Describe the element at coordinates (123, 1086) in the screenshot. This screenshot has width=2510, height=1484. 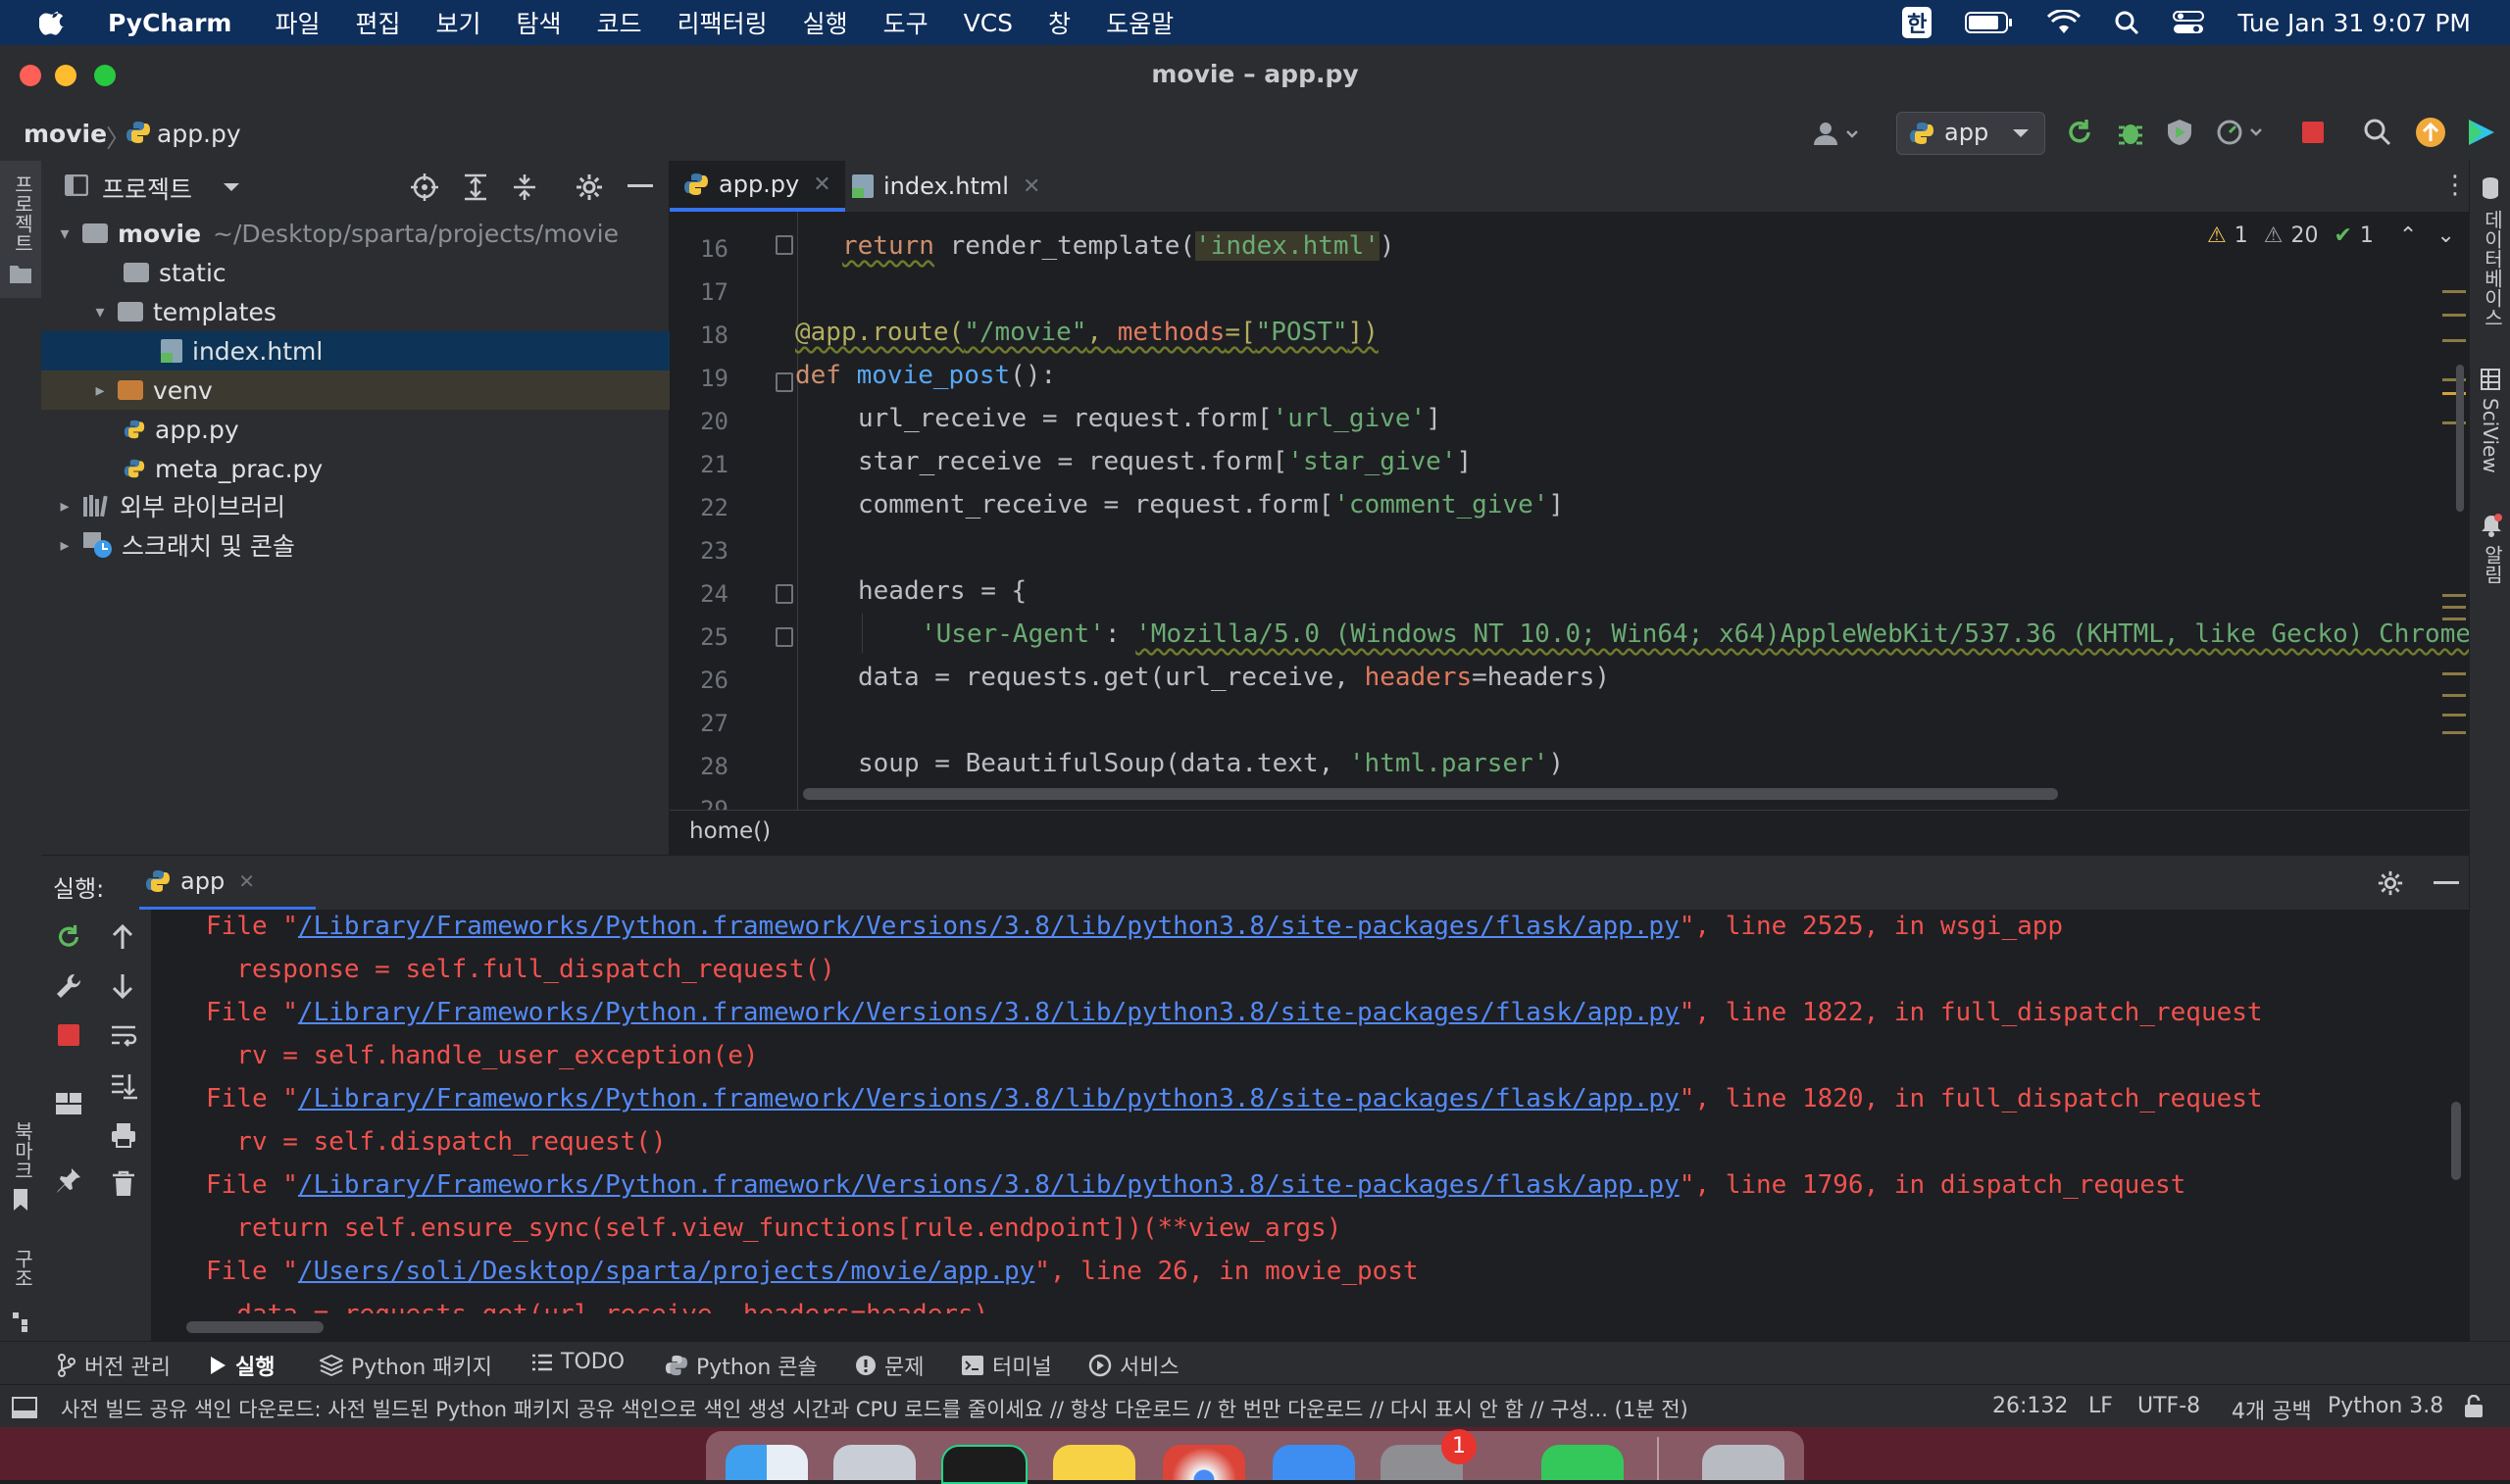
I see `scroll-to-end-icon` at that location.